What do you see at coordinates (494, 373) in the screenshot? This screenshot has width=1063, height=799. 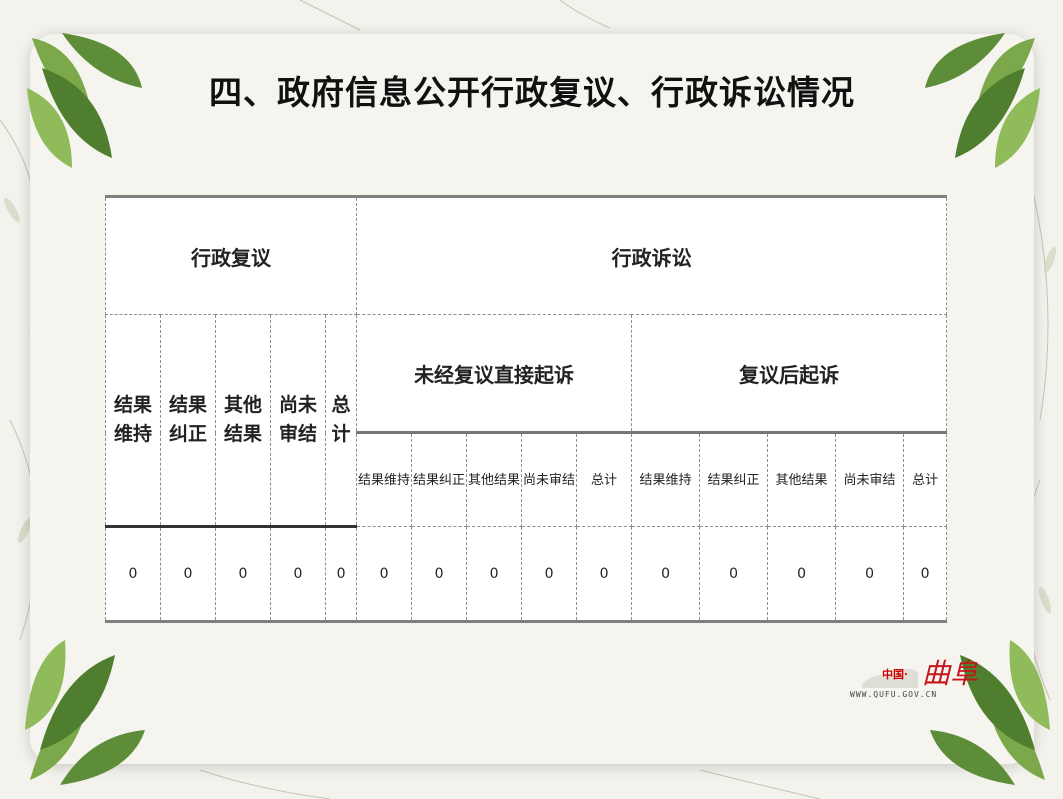 I see `header-direct-suit: 未经复议直接起诉` at bounding box center [494, 373].